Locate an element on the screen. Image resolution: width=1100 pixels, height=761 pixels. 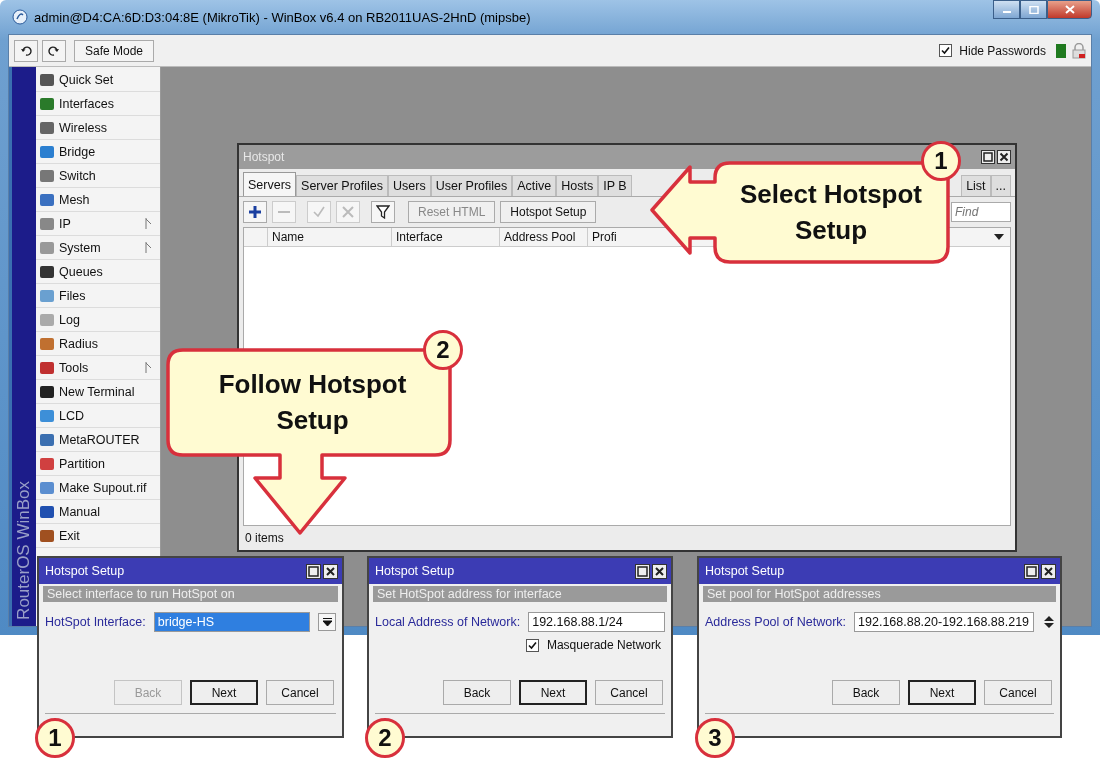
checkbox-label: Hide Passwords is located at coordinates (1002, 50).